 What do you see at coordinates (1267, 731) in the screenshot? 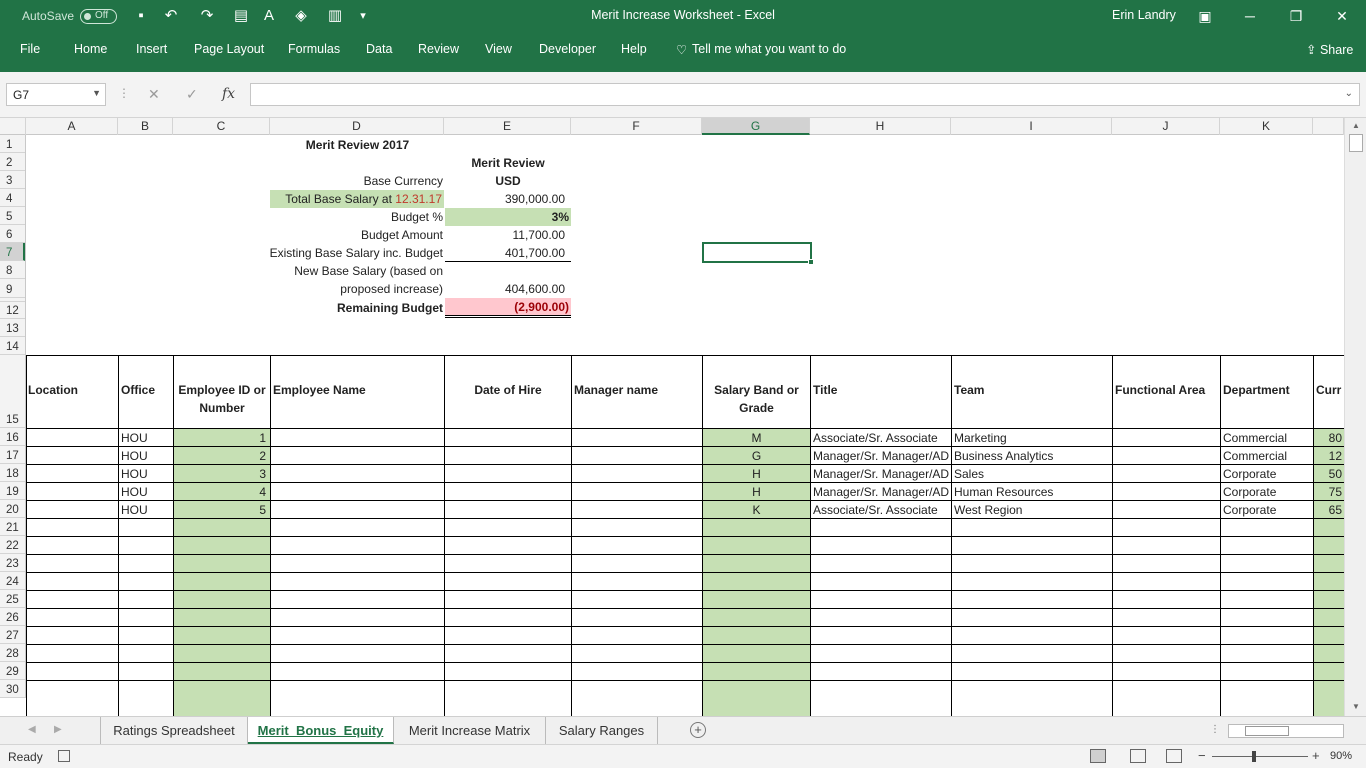
I see `hscroll-thumb` at bounding box center [1267, 731].